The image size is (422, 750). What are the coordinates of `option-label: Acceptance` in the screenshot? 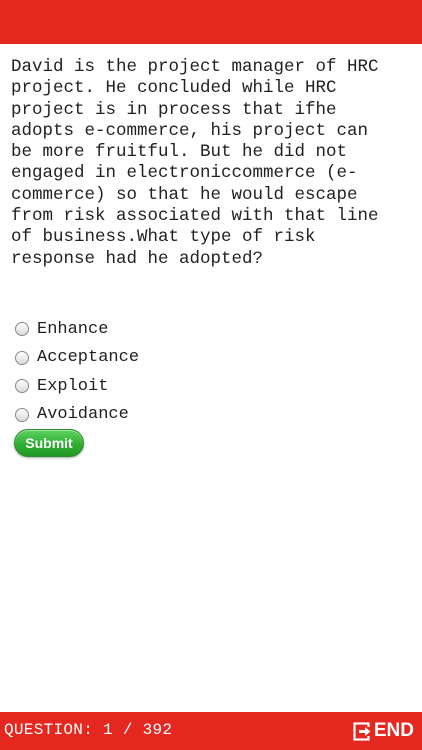 It's located at (88, 358).